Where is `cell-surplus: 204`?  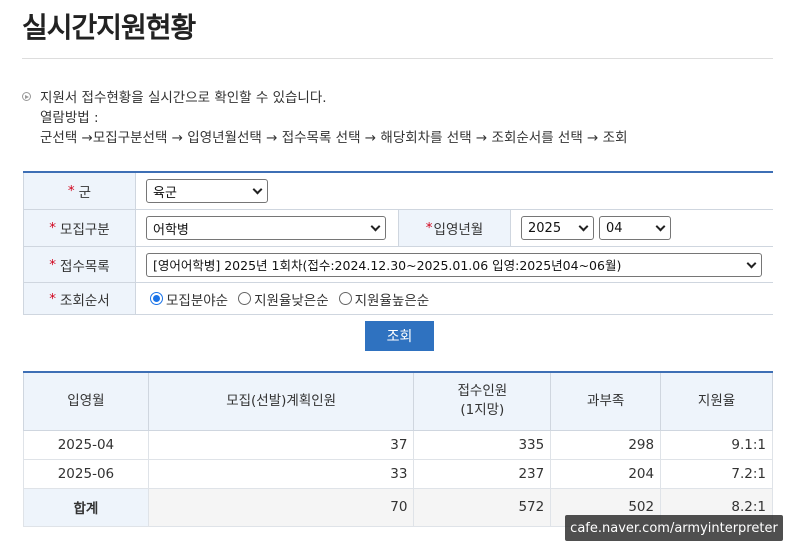 cell-surplus: 204 is located at coordinates (606, 473).